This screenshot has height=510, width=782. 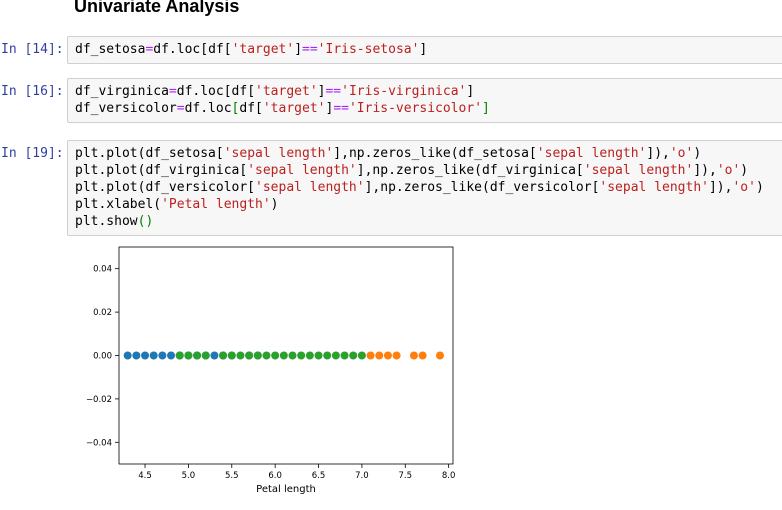 I want to click on code-token: ],np.zeros_like(df_virginica[, so click(x=470, y=170).